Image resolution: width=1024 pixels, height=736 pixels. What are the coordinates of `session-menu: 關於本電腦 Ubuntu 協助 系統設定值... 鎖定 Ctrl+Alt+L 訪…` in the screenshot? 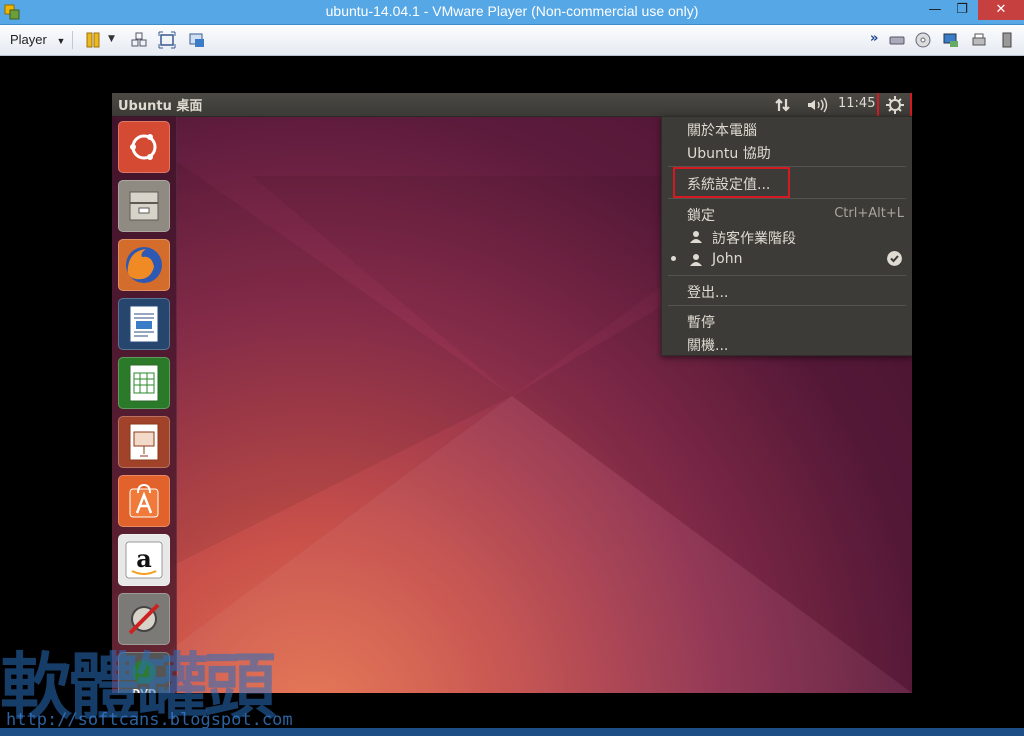 It's located at (786, 236).